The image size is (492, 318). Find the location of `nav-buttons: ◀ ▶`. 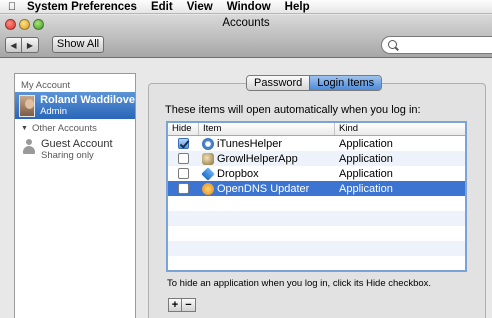

nav-buttons: ◀ ▶ is located at coordinates (22, 45).